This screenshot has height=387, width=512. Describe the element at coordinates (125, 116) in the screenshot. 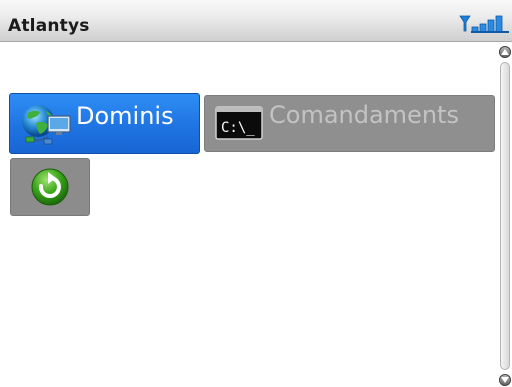

I see `tab-dominis-label: Dominis` at that location.